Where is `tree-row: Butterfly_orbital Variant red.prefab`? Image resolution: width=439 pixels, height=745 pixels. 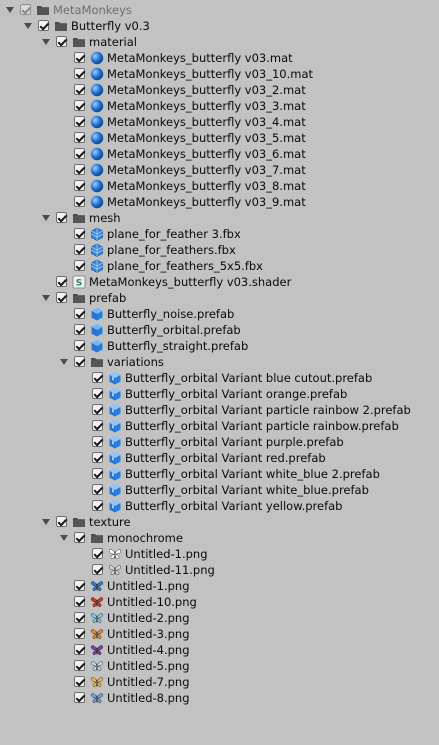
tree-row: Butterfly_orbital Variant red.prefab is located at coordinates (219, 458).